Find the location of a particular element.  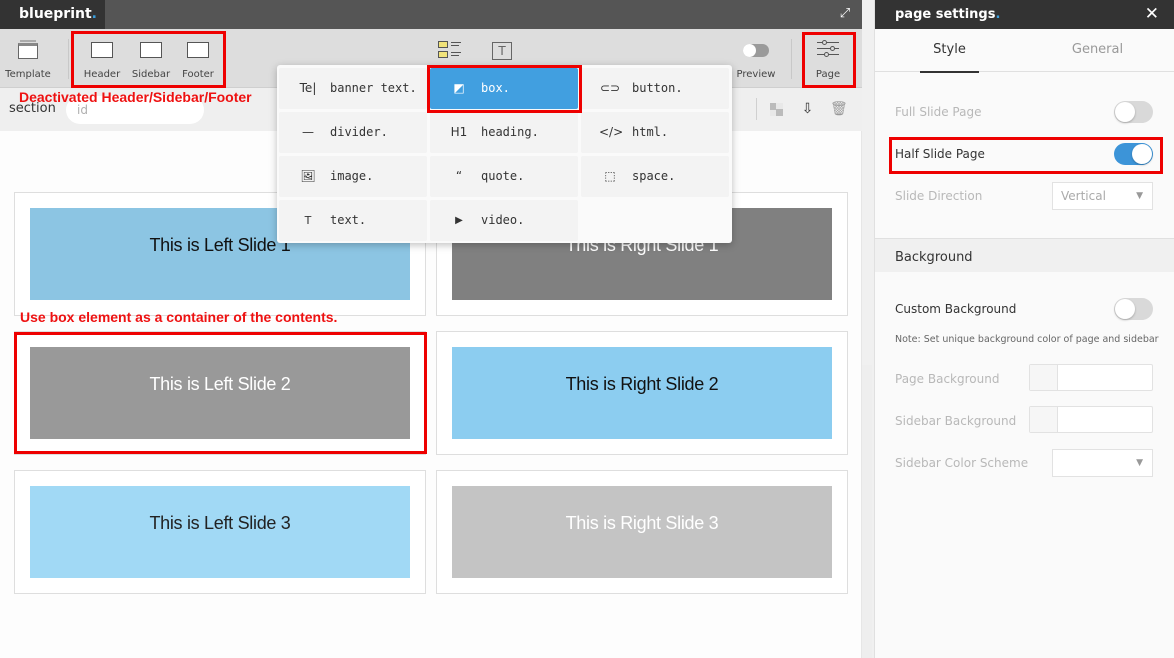

sidebar-background-label: Sidebar Background is located at coordinates (956, 421).